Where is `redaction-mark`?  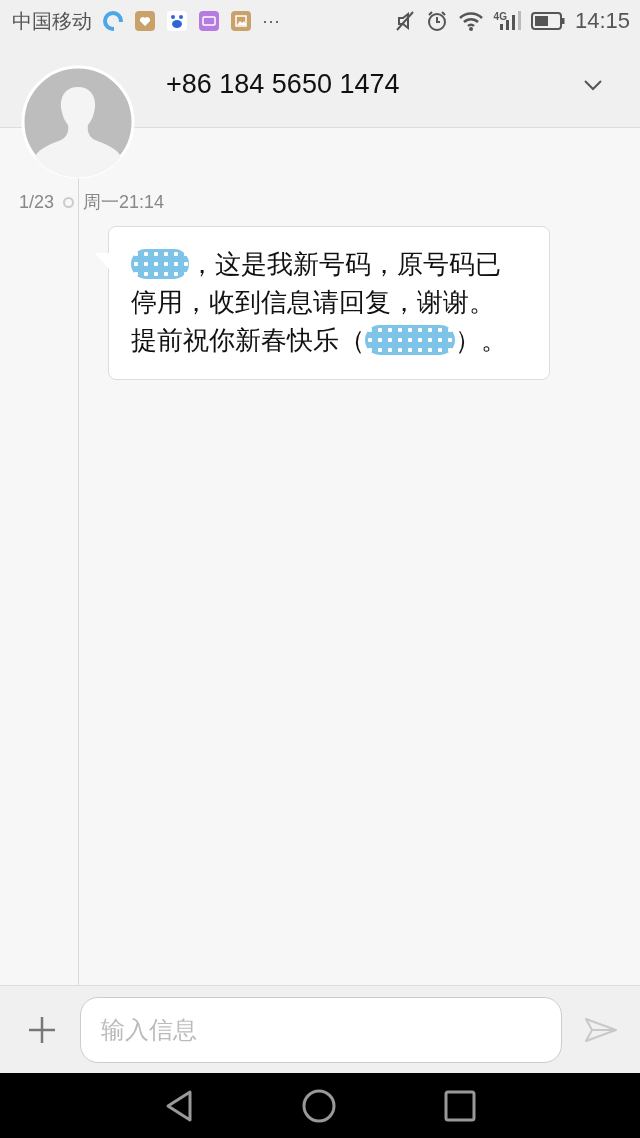 redaction-mark is located at coordinates (160, 264).